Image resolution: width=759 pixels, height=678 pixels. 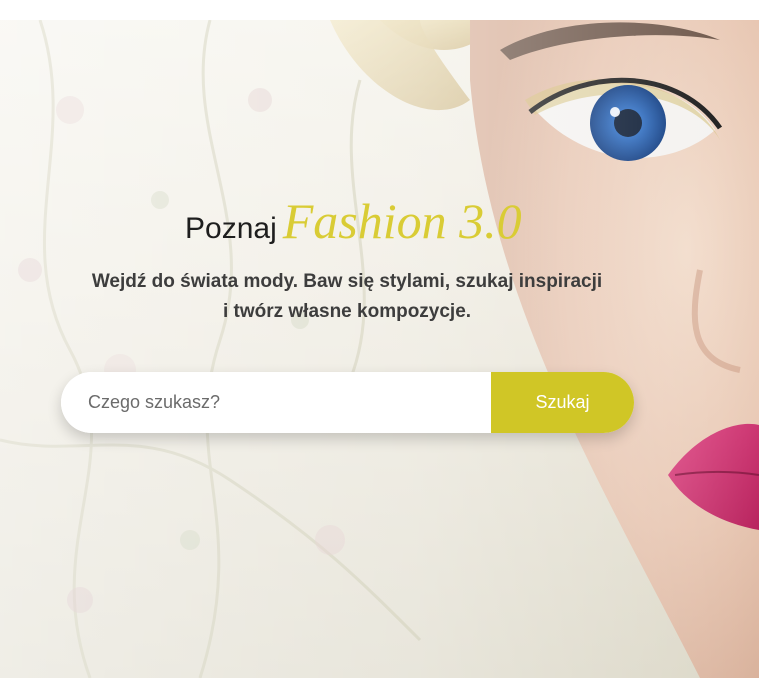 What do you see at coordinates (562, 402) in the screenshot?
I see `search-button: Szukaj` at bounding box center [562, 402].